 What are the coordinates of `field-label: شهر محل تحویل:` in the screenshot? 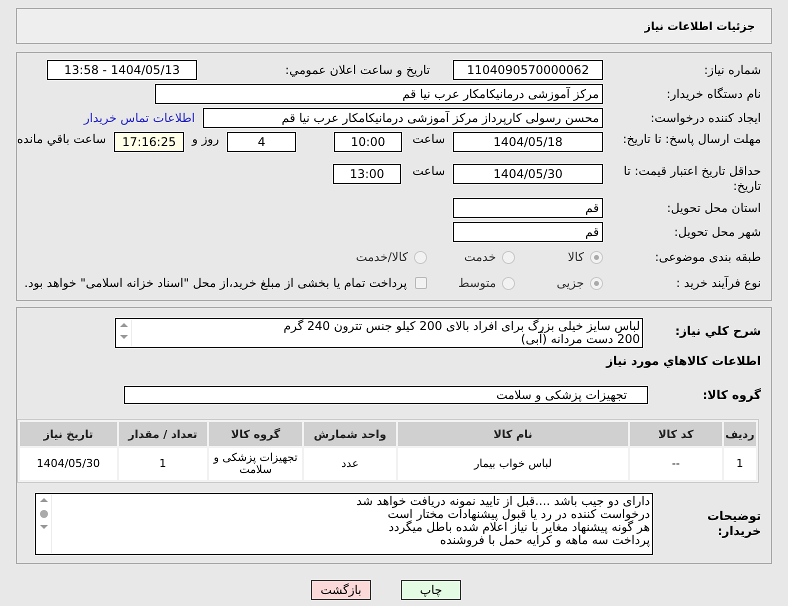 It's located at (717, 232).